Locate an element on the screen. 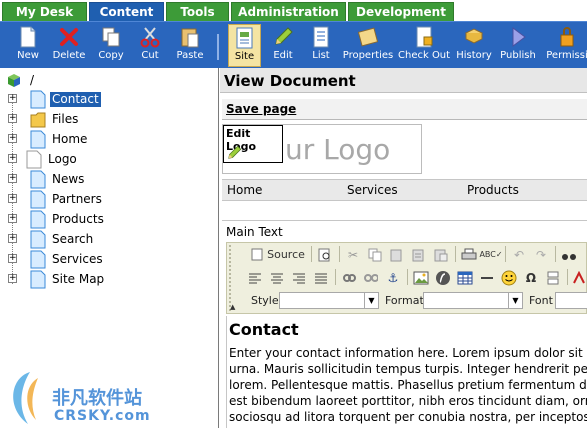  new-button: New is located at coordinates (28, 45).